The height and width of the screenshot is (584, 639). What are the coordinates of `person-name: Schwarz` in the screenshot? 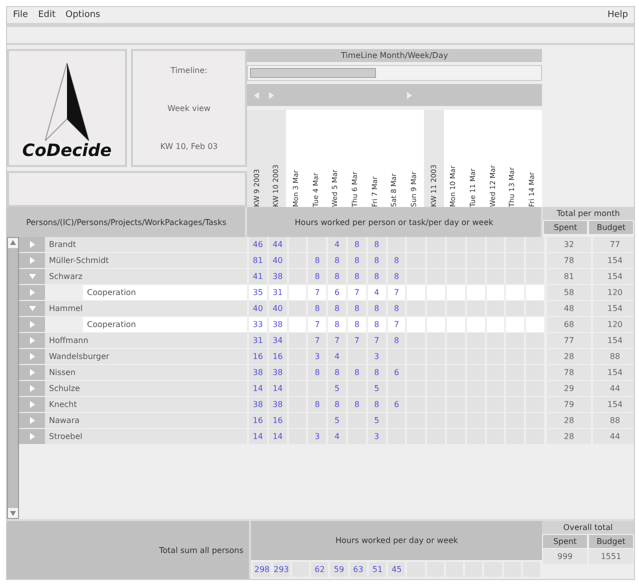 It's located at (146, 276).